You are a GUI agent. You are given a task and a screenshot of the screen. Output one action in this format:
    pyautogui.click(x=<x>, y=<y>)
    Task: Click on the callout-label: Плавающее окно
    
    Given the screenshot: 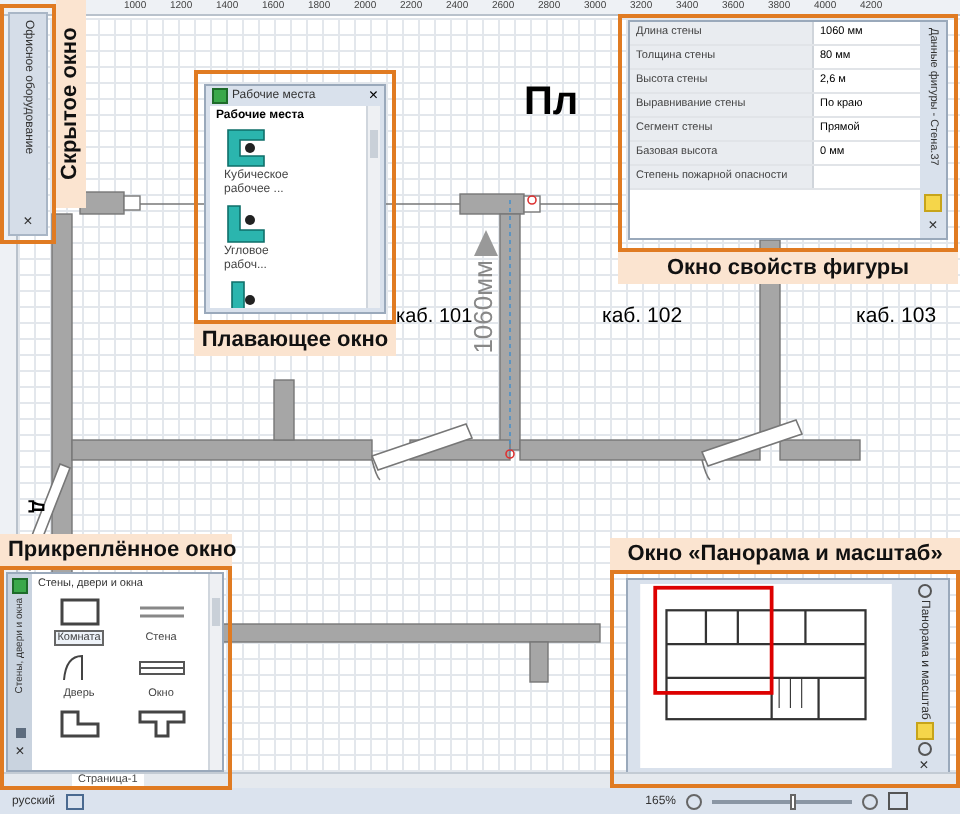 What is the action you would take?
    pyautogui.click(x=295, y=340)
    